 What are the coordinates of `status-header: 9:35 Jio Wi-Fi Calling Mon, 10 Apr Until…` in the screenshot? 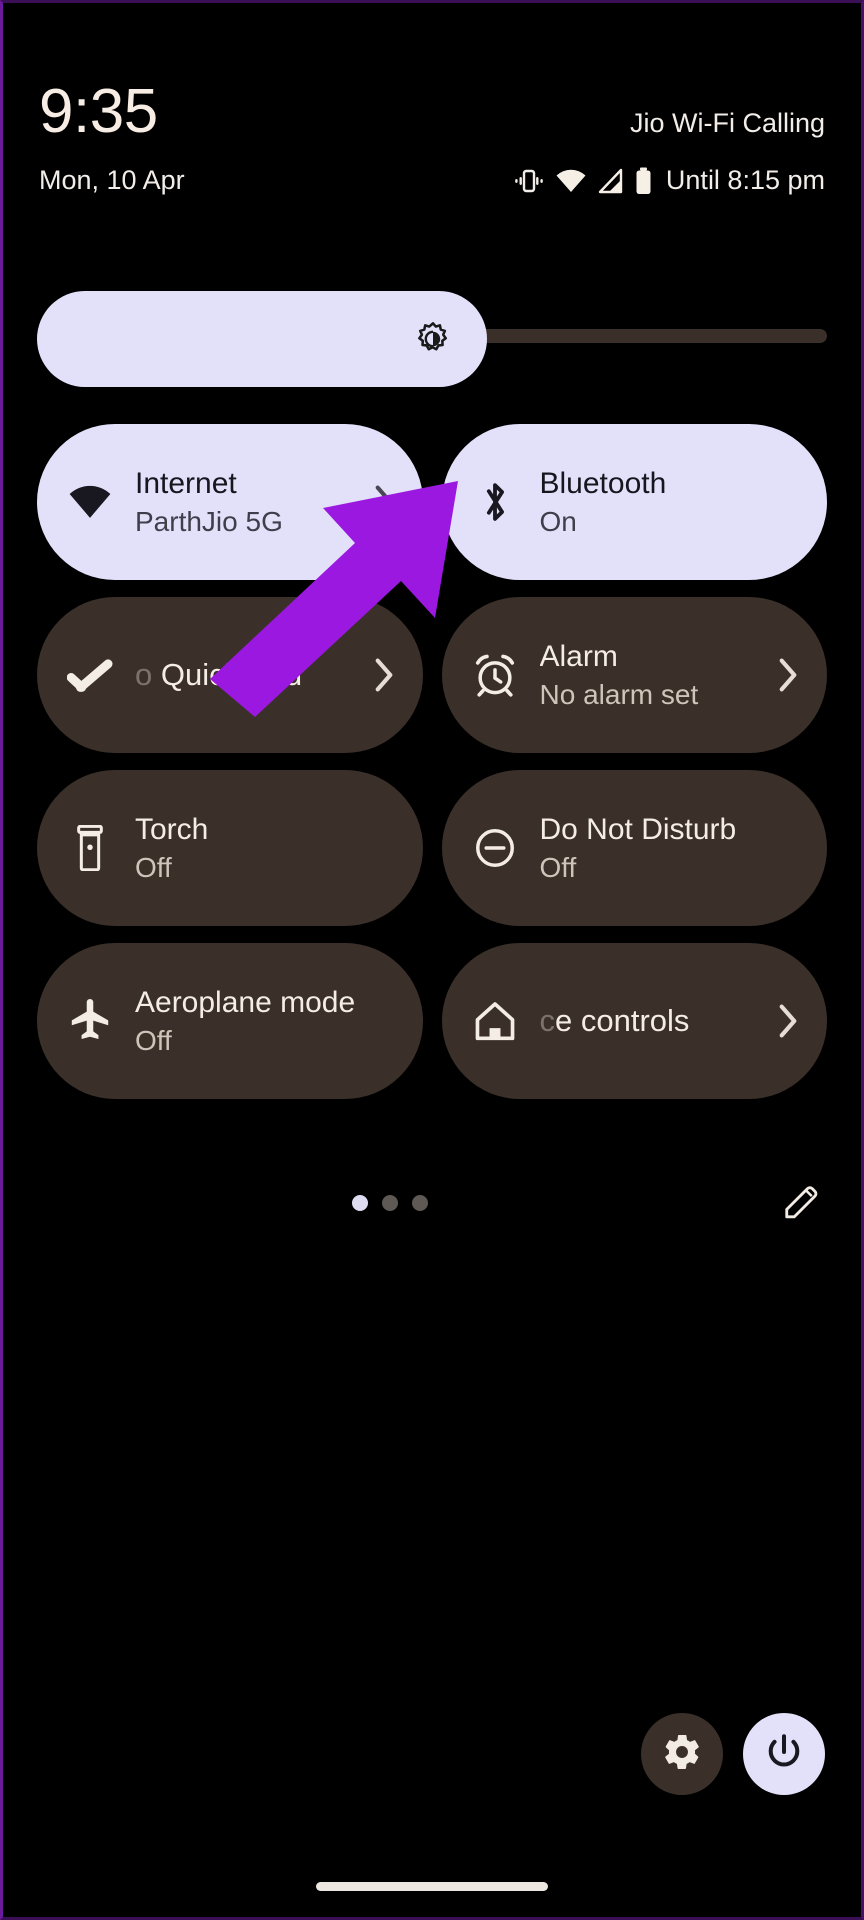 It's located at (432, 138).